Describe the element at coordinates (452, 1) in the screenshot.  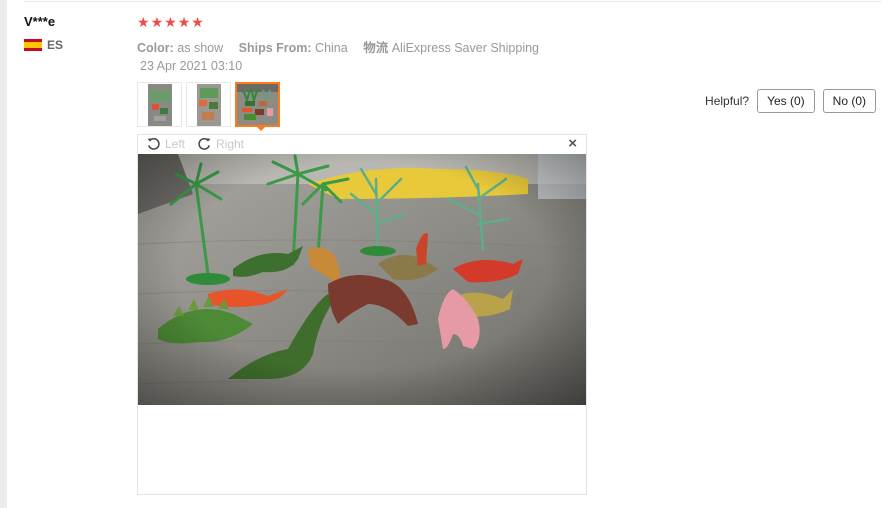
I see `divider` at that location.